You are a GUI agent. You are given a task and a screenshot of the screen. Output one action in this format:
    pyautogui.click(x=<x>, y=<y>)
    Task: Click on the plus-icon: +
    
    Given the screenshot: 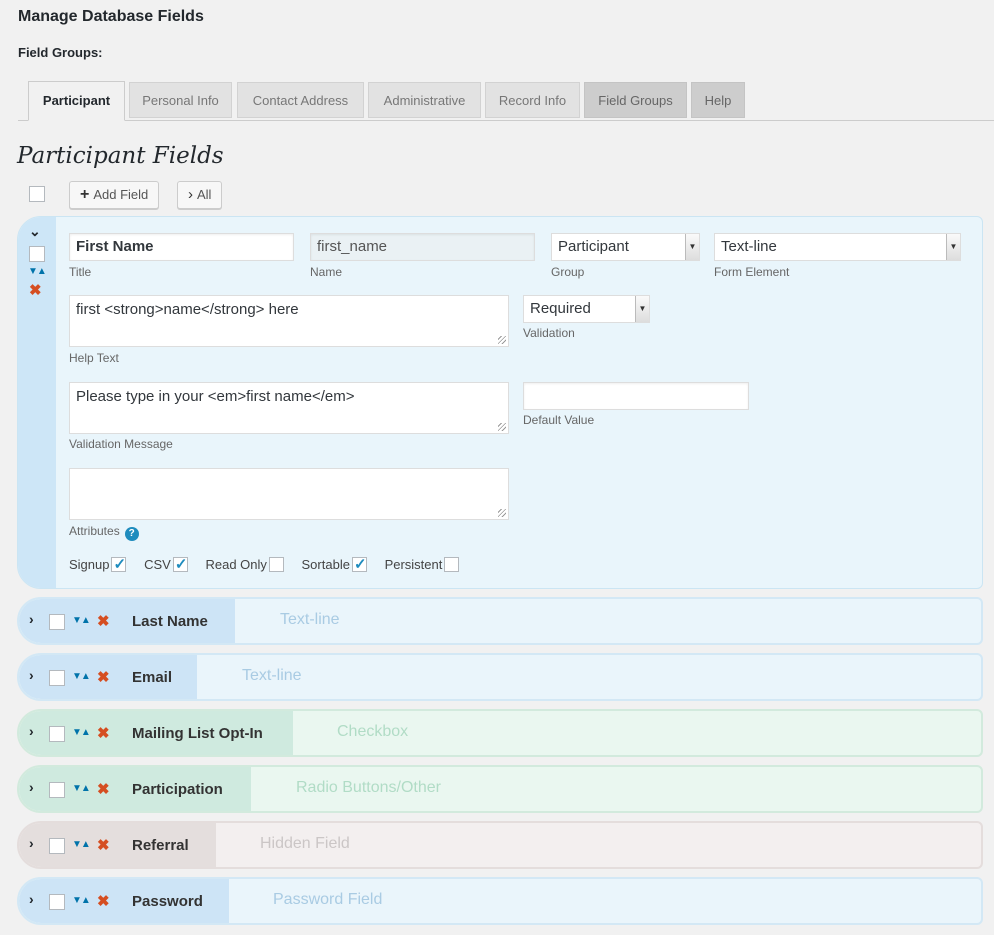 What is the action you would take?
    pyautogui.click(x=85, y=194)
    